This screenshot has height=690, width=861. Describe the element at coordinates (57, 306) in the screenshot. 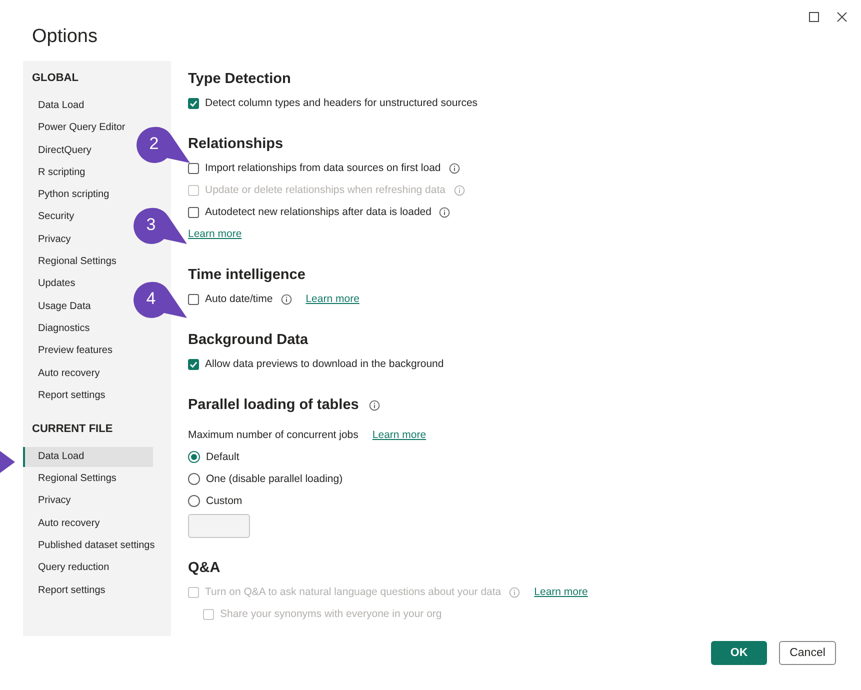

I see `sidebar-item: Usage Data` at that location.